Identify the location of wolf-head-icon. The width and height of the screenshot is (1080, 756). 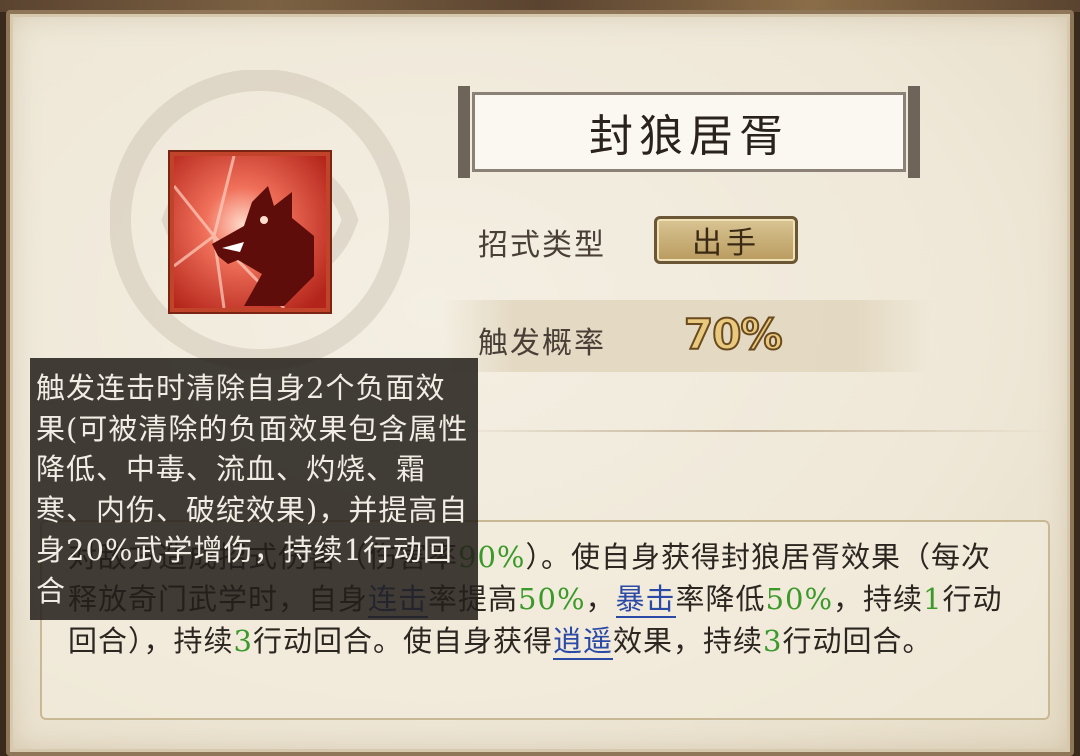
(250, 232).